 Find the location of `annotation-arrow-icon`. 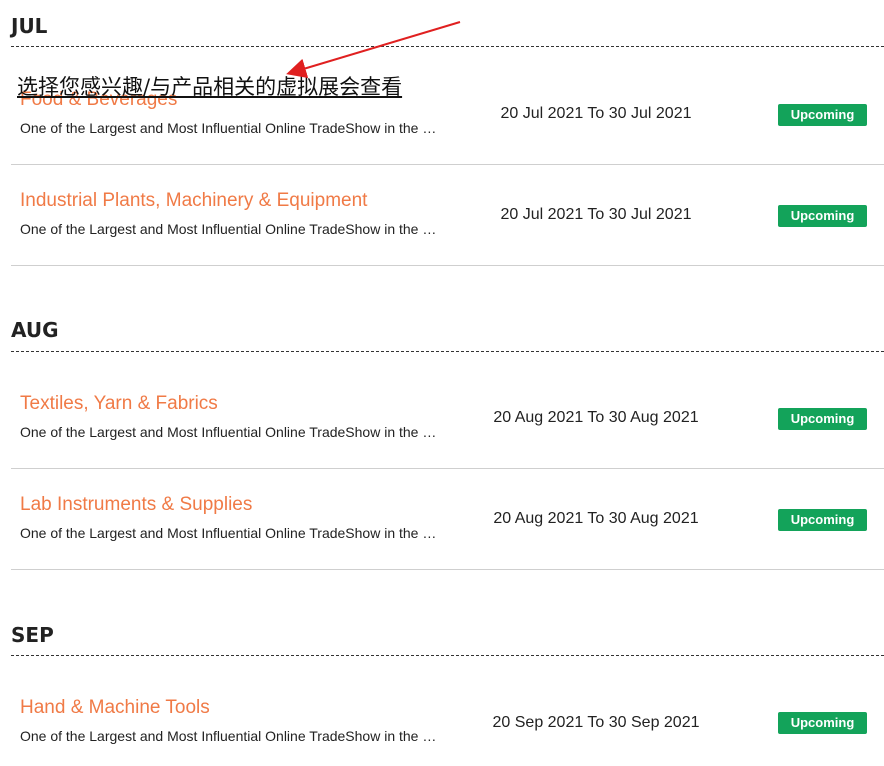

annotation-arrow-icon is located at coordinates (373, 49).